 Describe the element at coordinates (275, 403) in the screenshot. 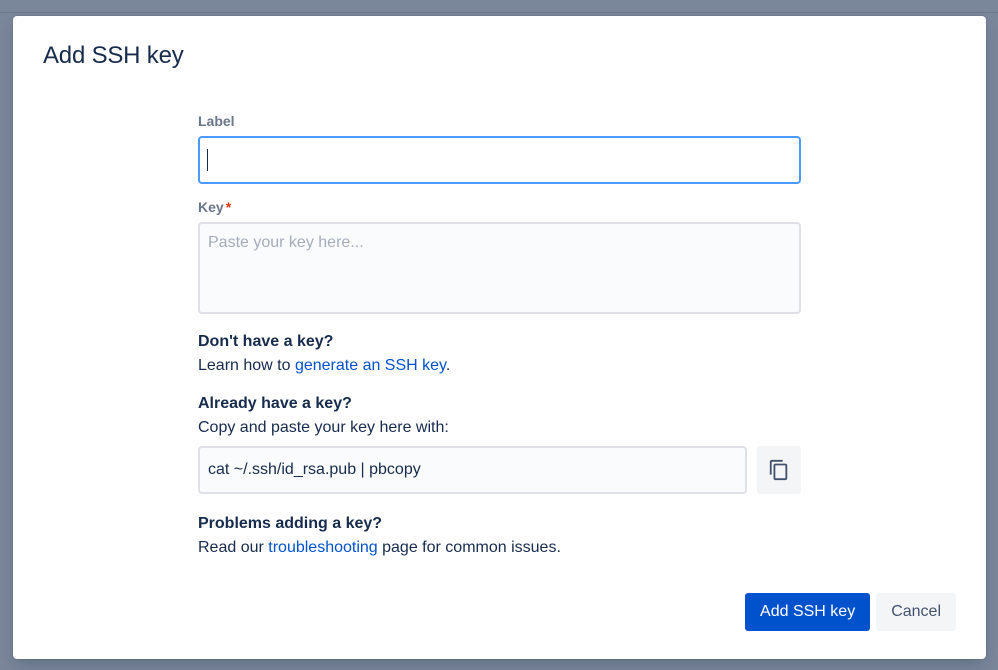

I see `have-key-heading: Already have a key?` at that location.